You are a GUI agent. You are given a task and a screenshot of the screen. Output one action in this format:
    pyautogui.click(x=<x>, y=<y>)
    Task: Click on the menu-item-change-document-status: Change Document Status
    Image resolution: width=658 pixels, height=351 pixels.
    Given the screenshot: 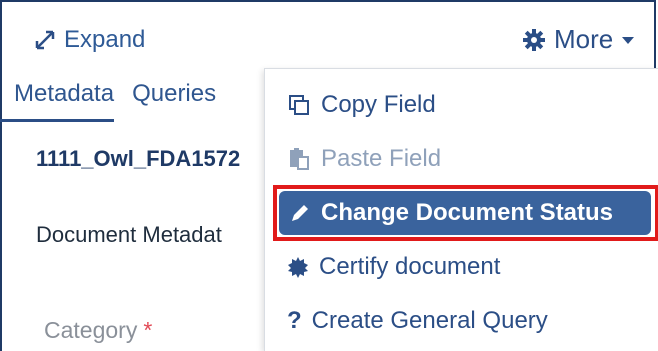 What is the action you would take?
    pyautogui.click(x=465, y=213)
    